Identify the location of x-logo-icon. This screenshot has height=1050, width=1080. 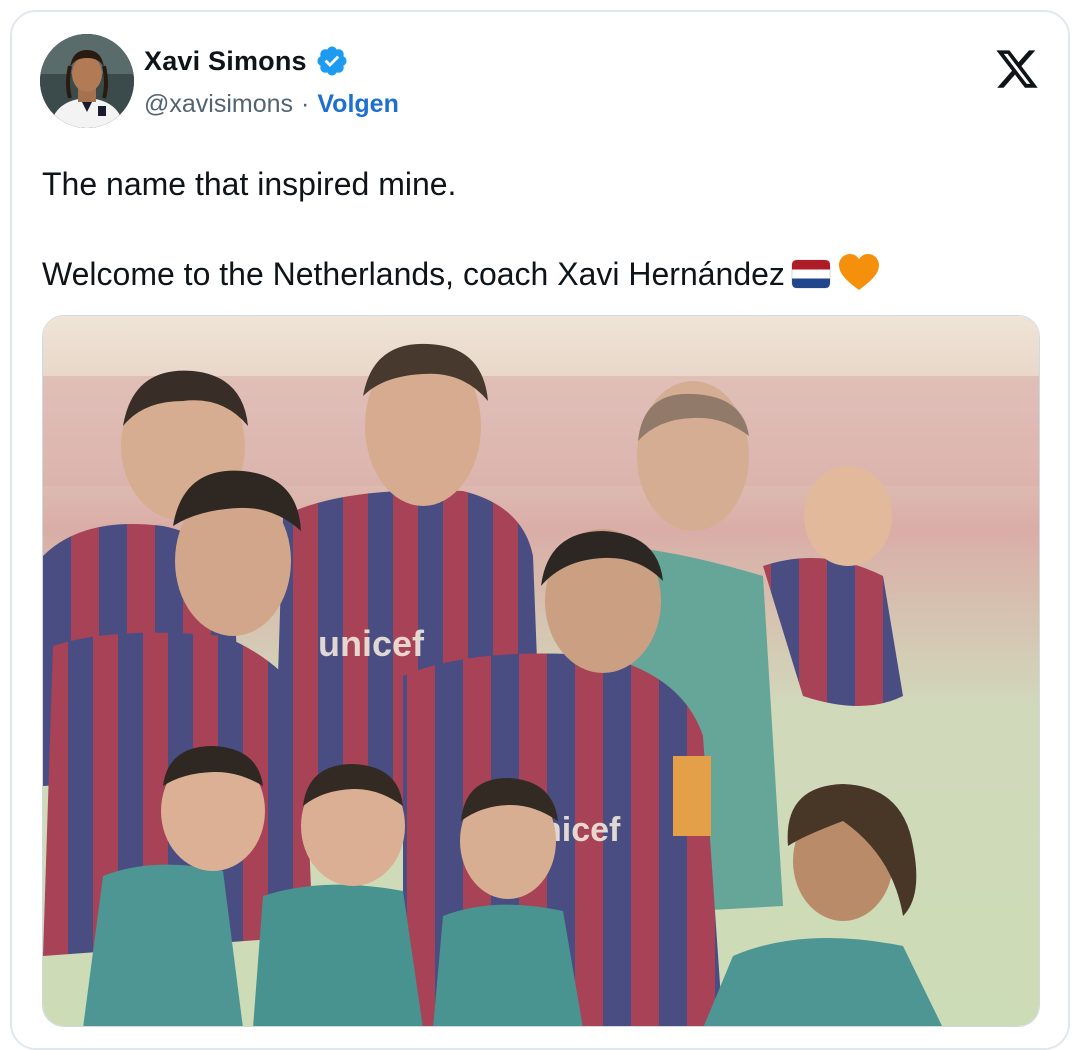
(1017, 69).